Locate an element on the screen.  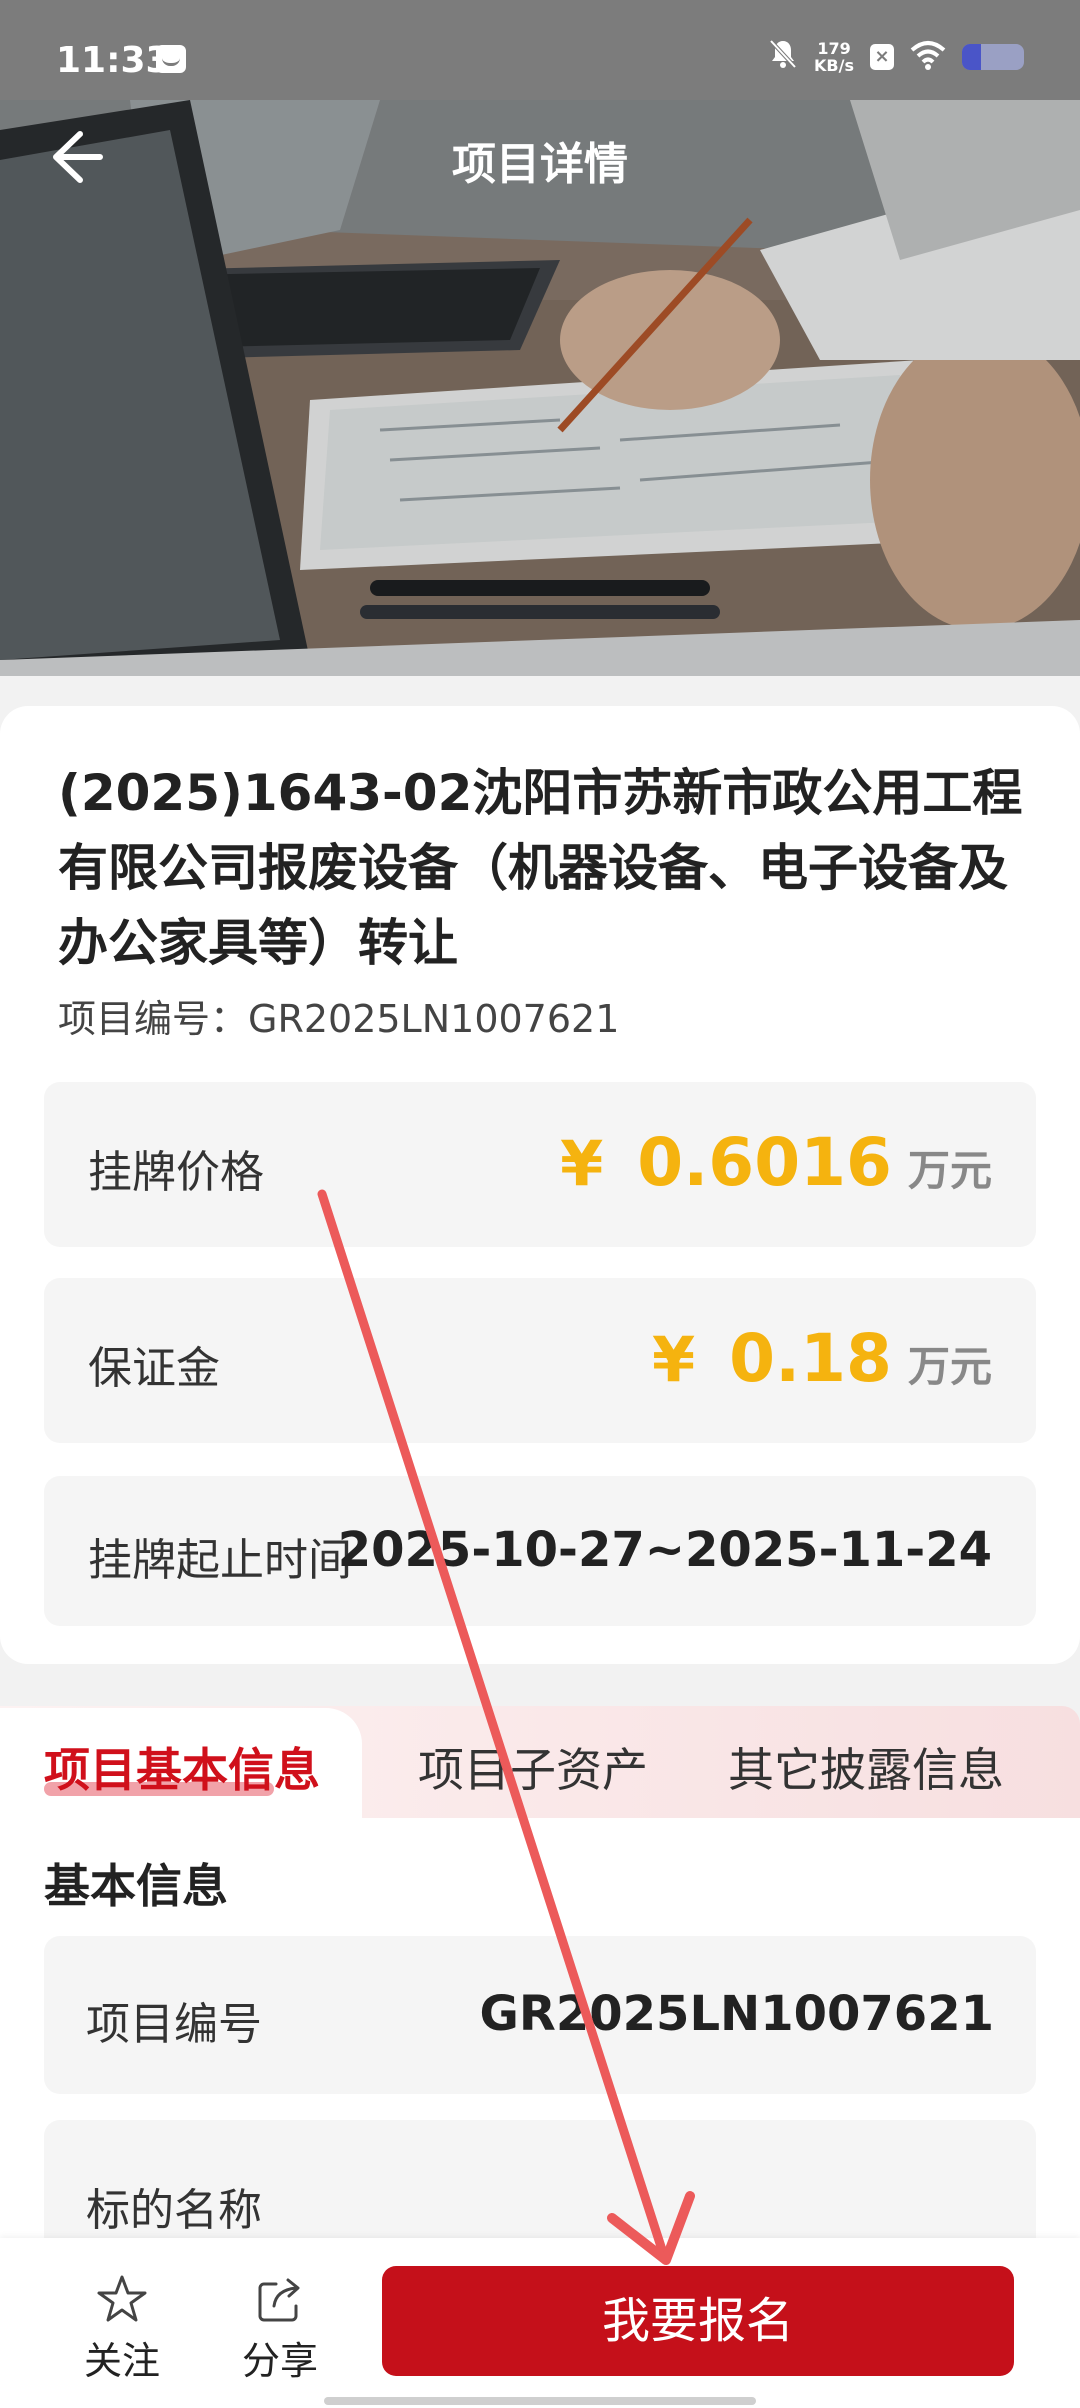
battery-fill is located at coordinates (971, 57).